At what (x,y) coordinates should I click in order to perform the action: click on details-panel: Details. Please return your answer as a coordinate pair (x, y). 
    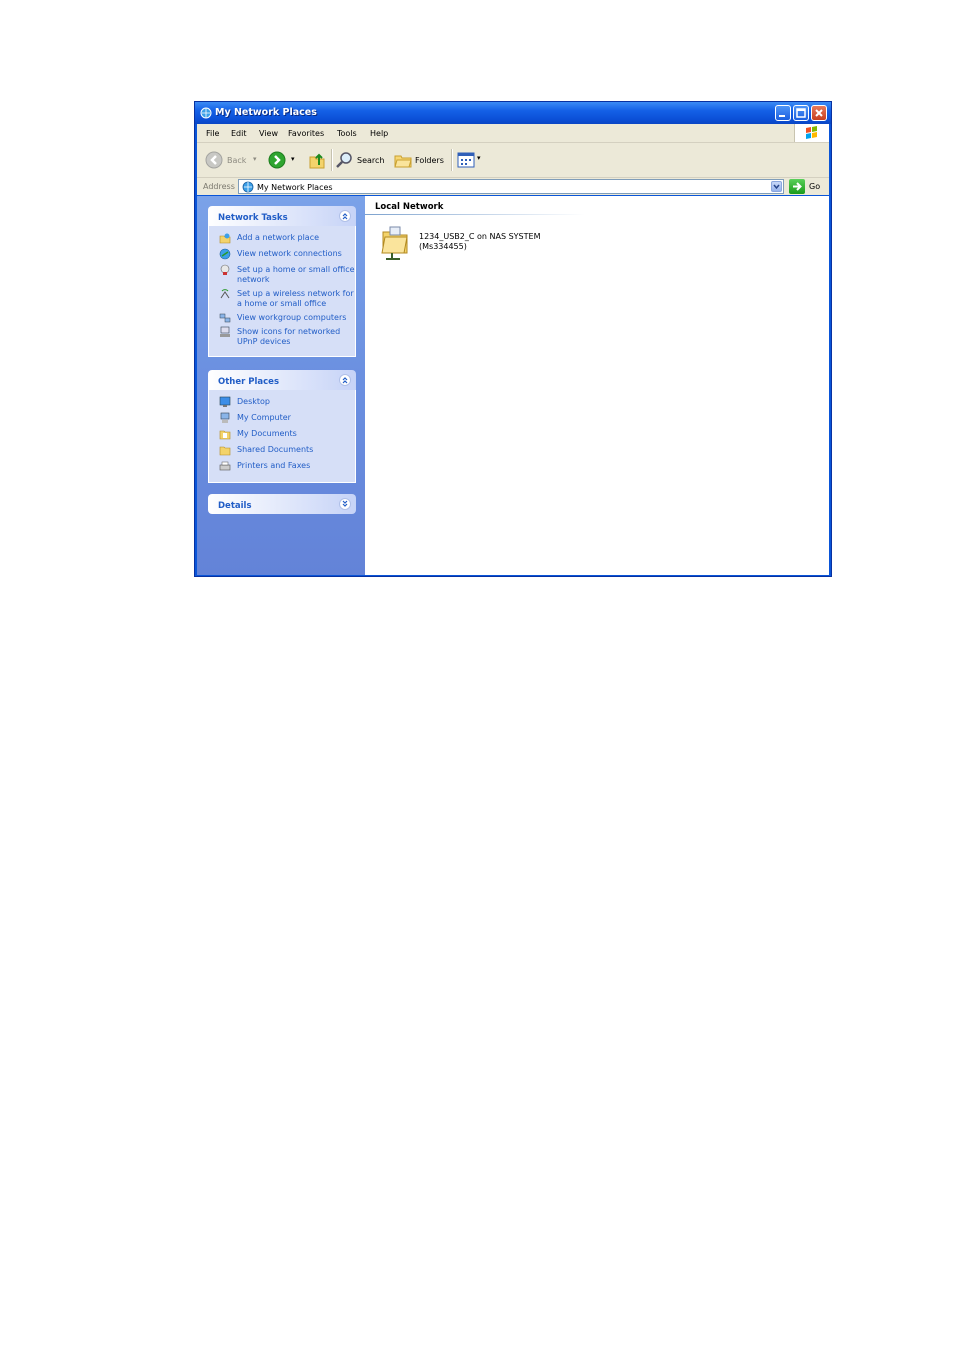
    Looking at the image, I should click on (282, 504).